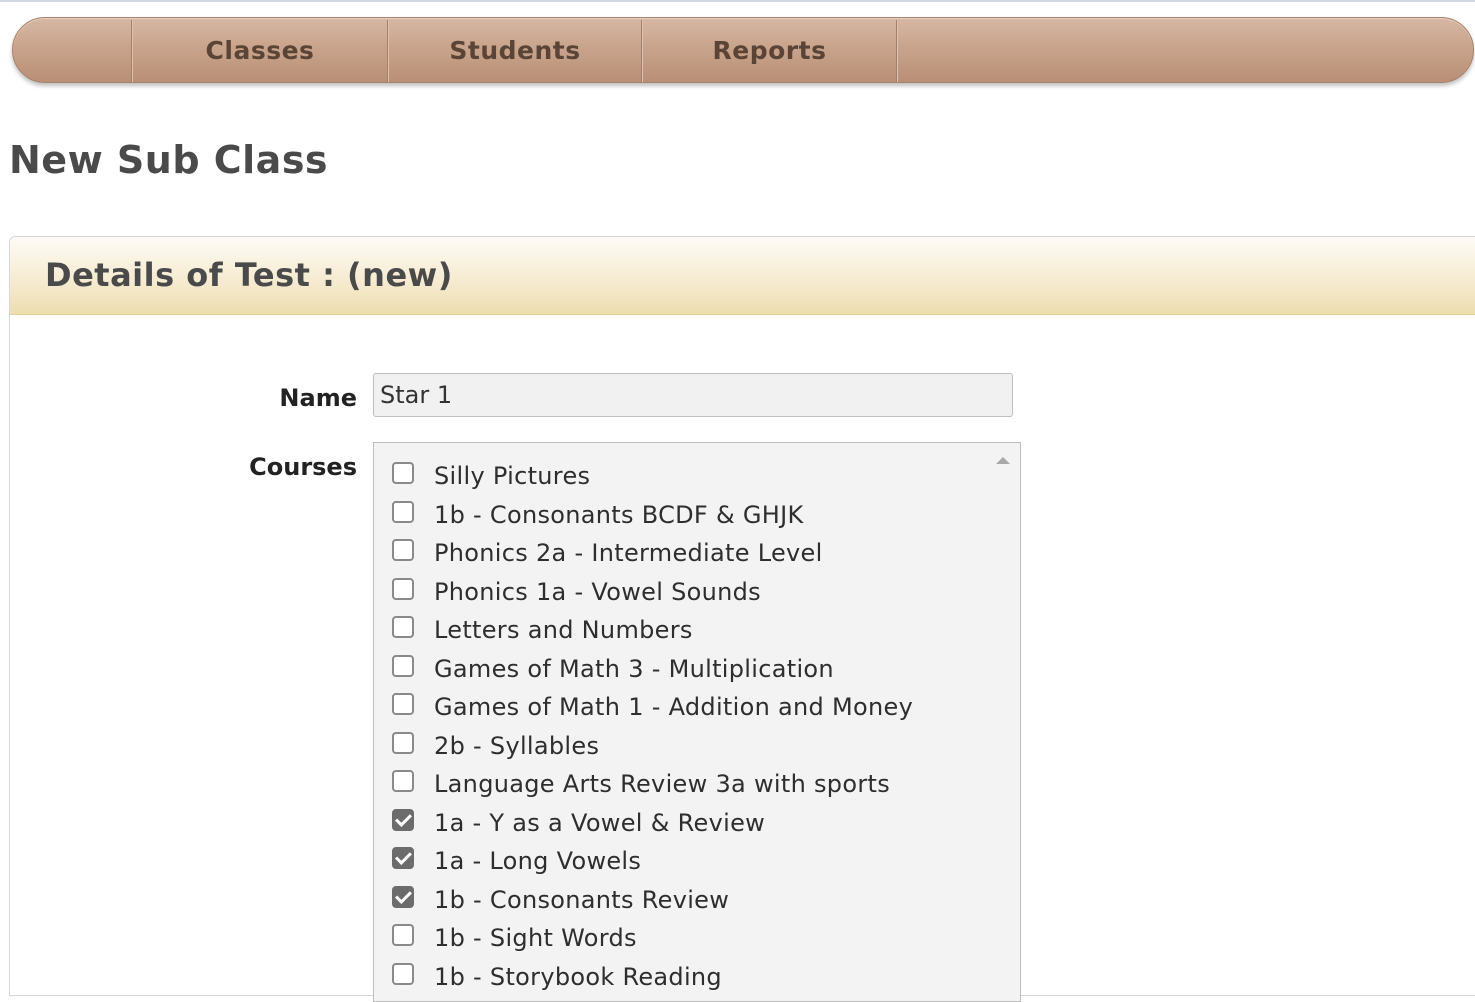  What do you see at coordinates (600, 822) in the screenshot?
I see `course-label: 1a - Y as a Vowel & Review` at bounding box center [600, 822].